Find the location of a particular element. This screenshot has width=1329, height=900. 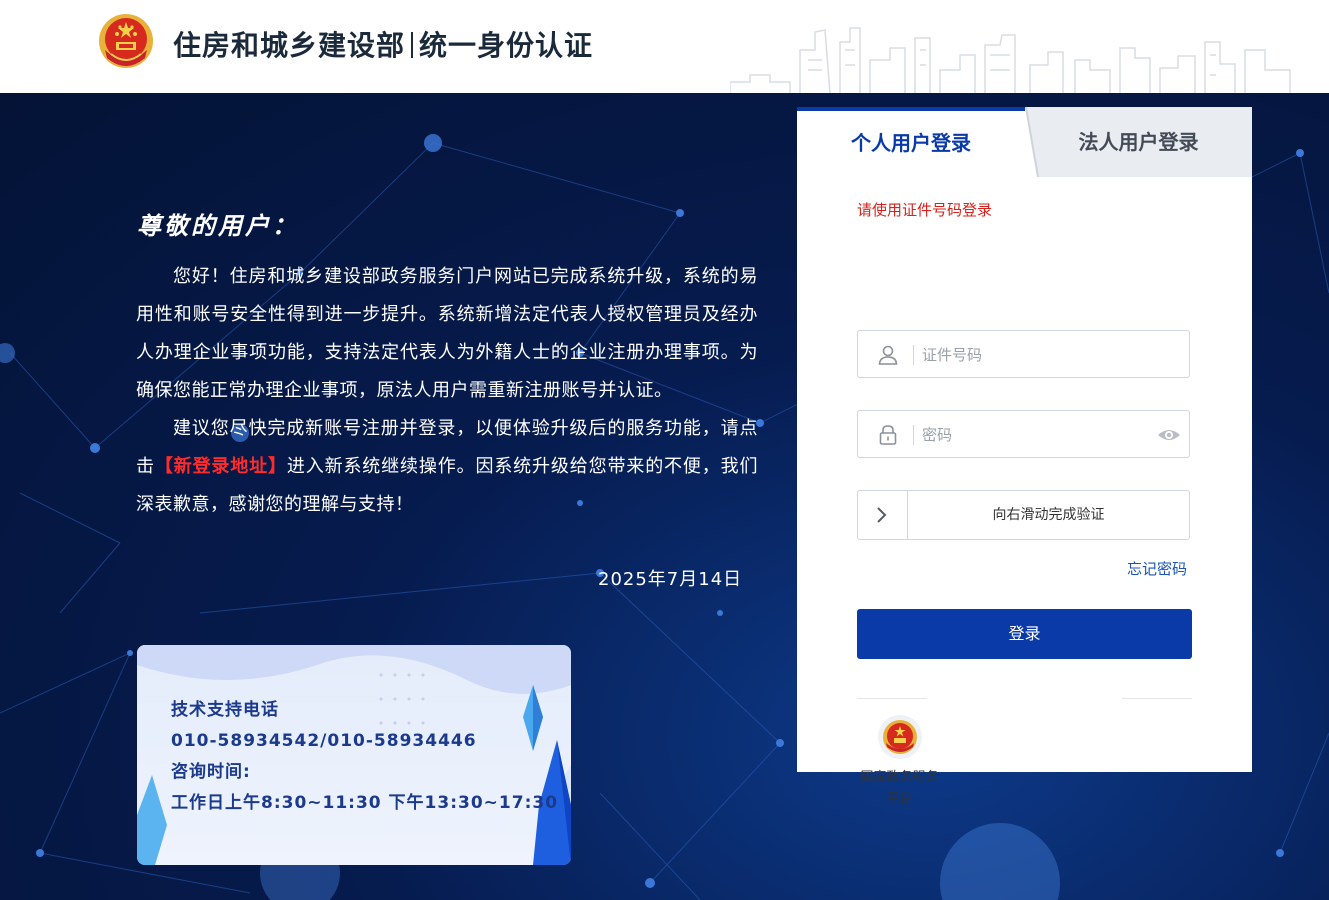

support-hours-label: 咨询时间: is located at coordinates (211, 772).